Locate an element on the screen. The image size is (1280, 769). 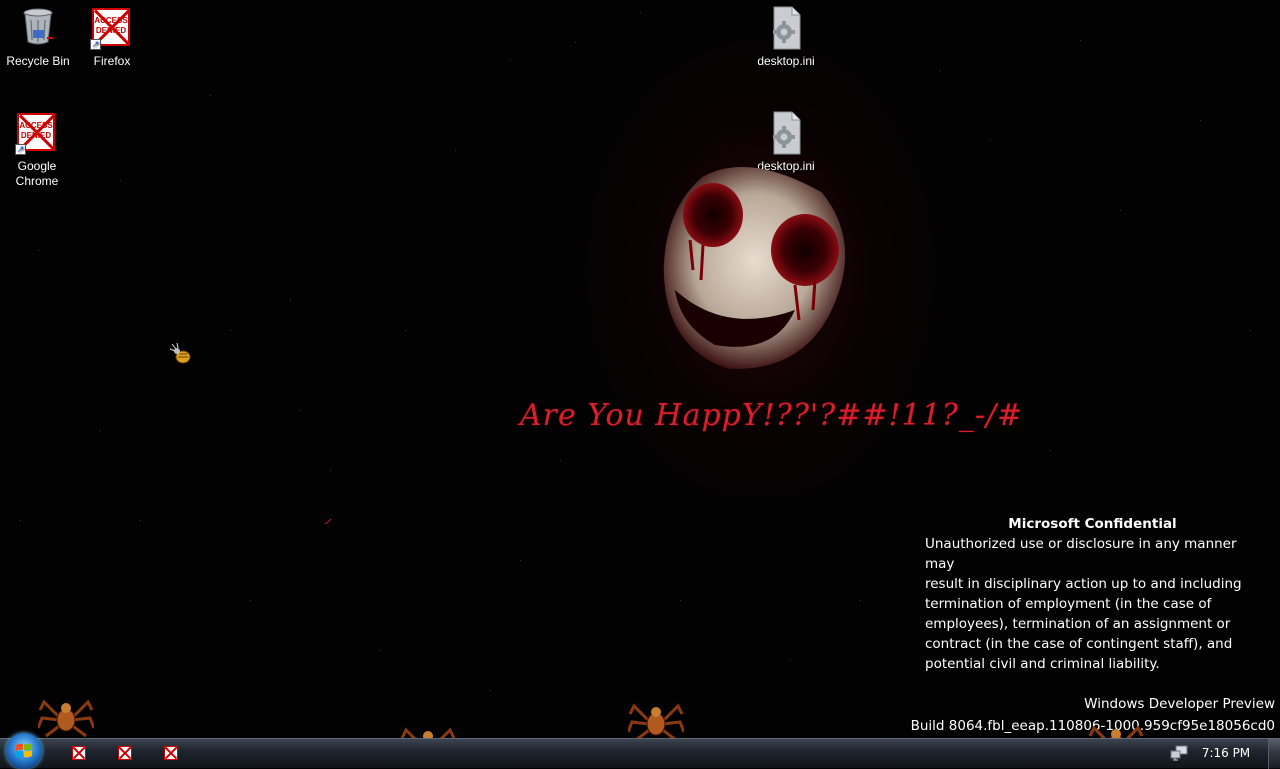
desktop-icon-google-chrome: ACCESS DENIED ↗ Google Chrome is located at coordinates (37, 149).